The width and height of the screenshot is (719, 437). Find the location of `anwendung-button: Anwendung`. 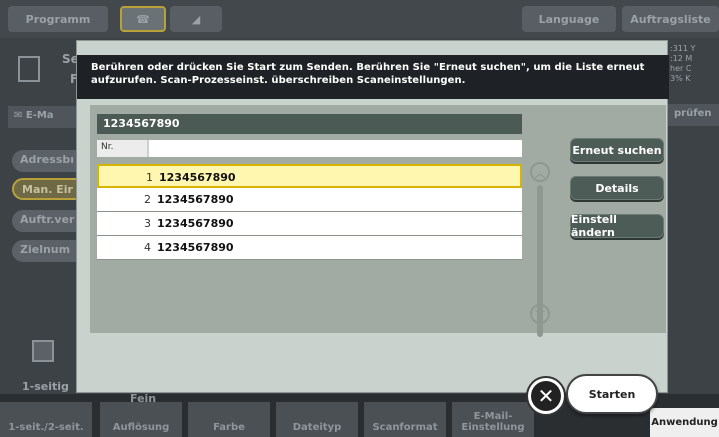

anwendung-button: Anwendung is located at coordinates (684, 422).